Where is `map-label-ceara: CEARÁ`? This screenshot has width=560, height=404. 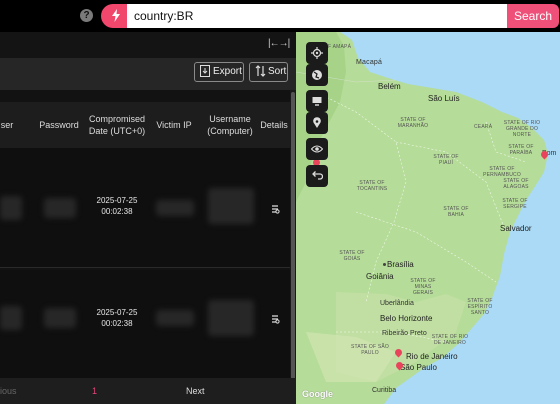
map-label-ceara: CEARÁ is located at coordinates (483, 127).